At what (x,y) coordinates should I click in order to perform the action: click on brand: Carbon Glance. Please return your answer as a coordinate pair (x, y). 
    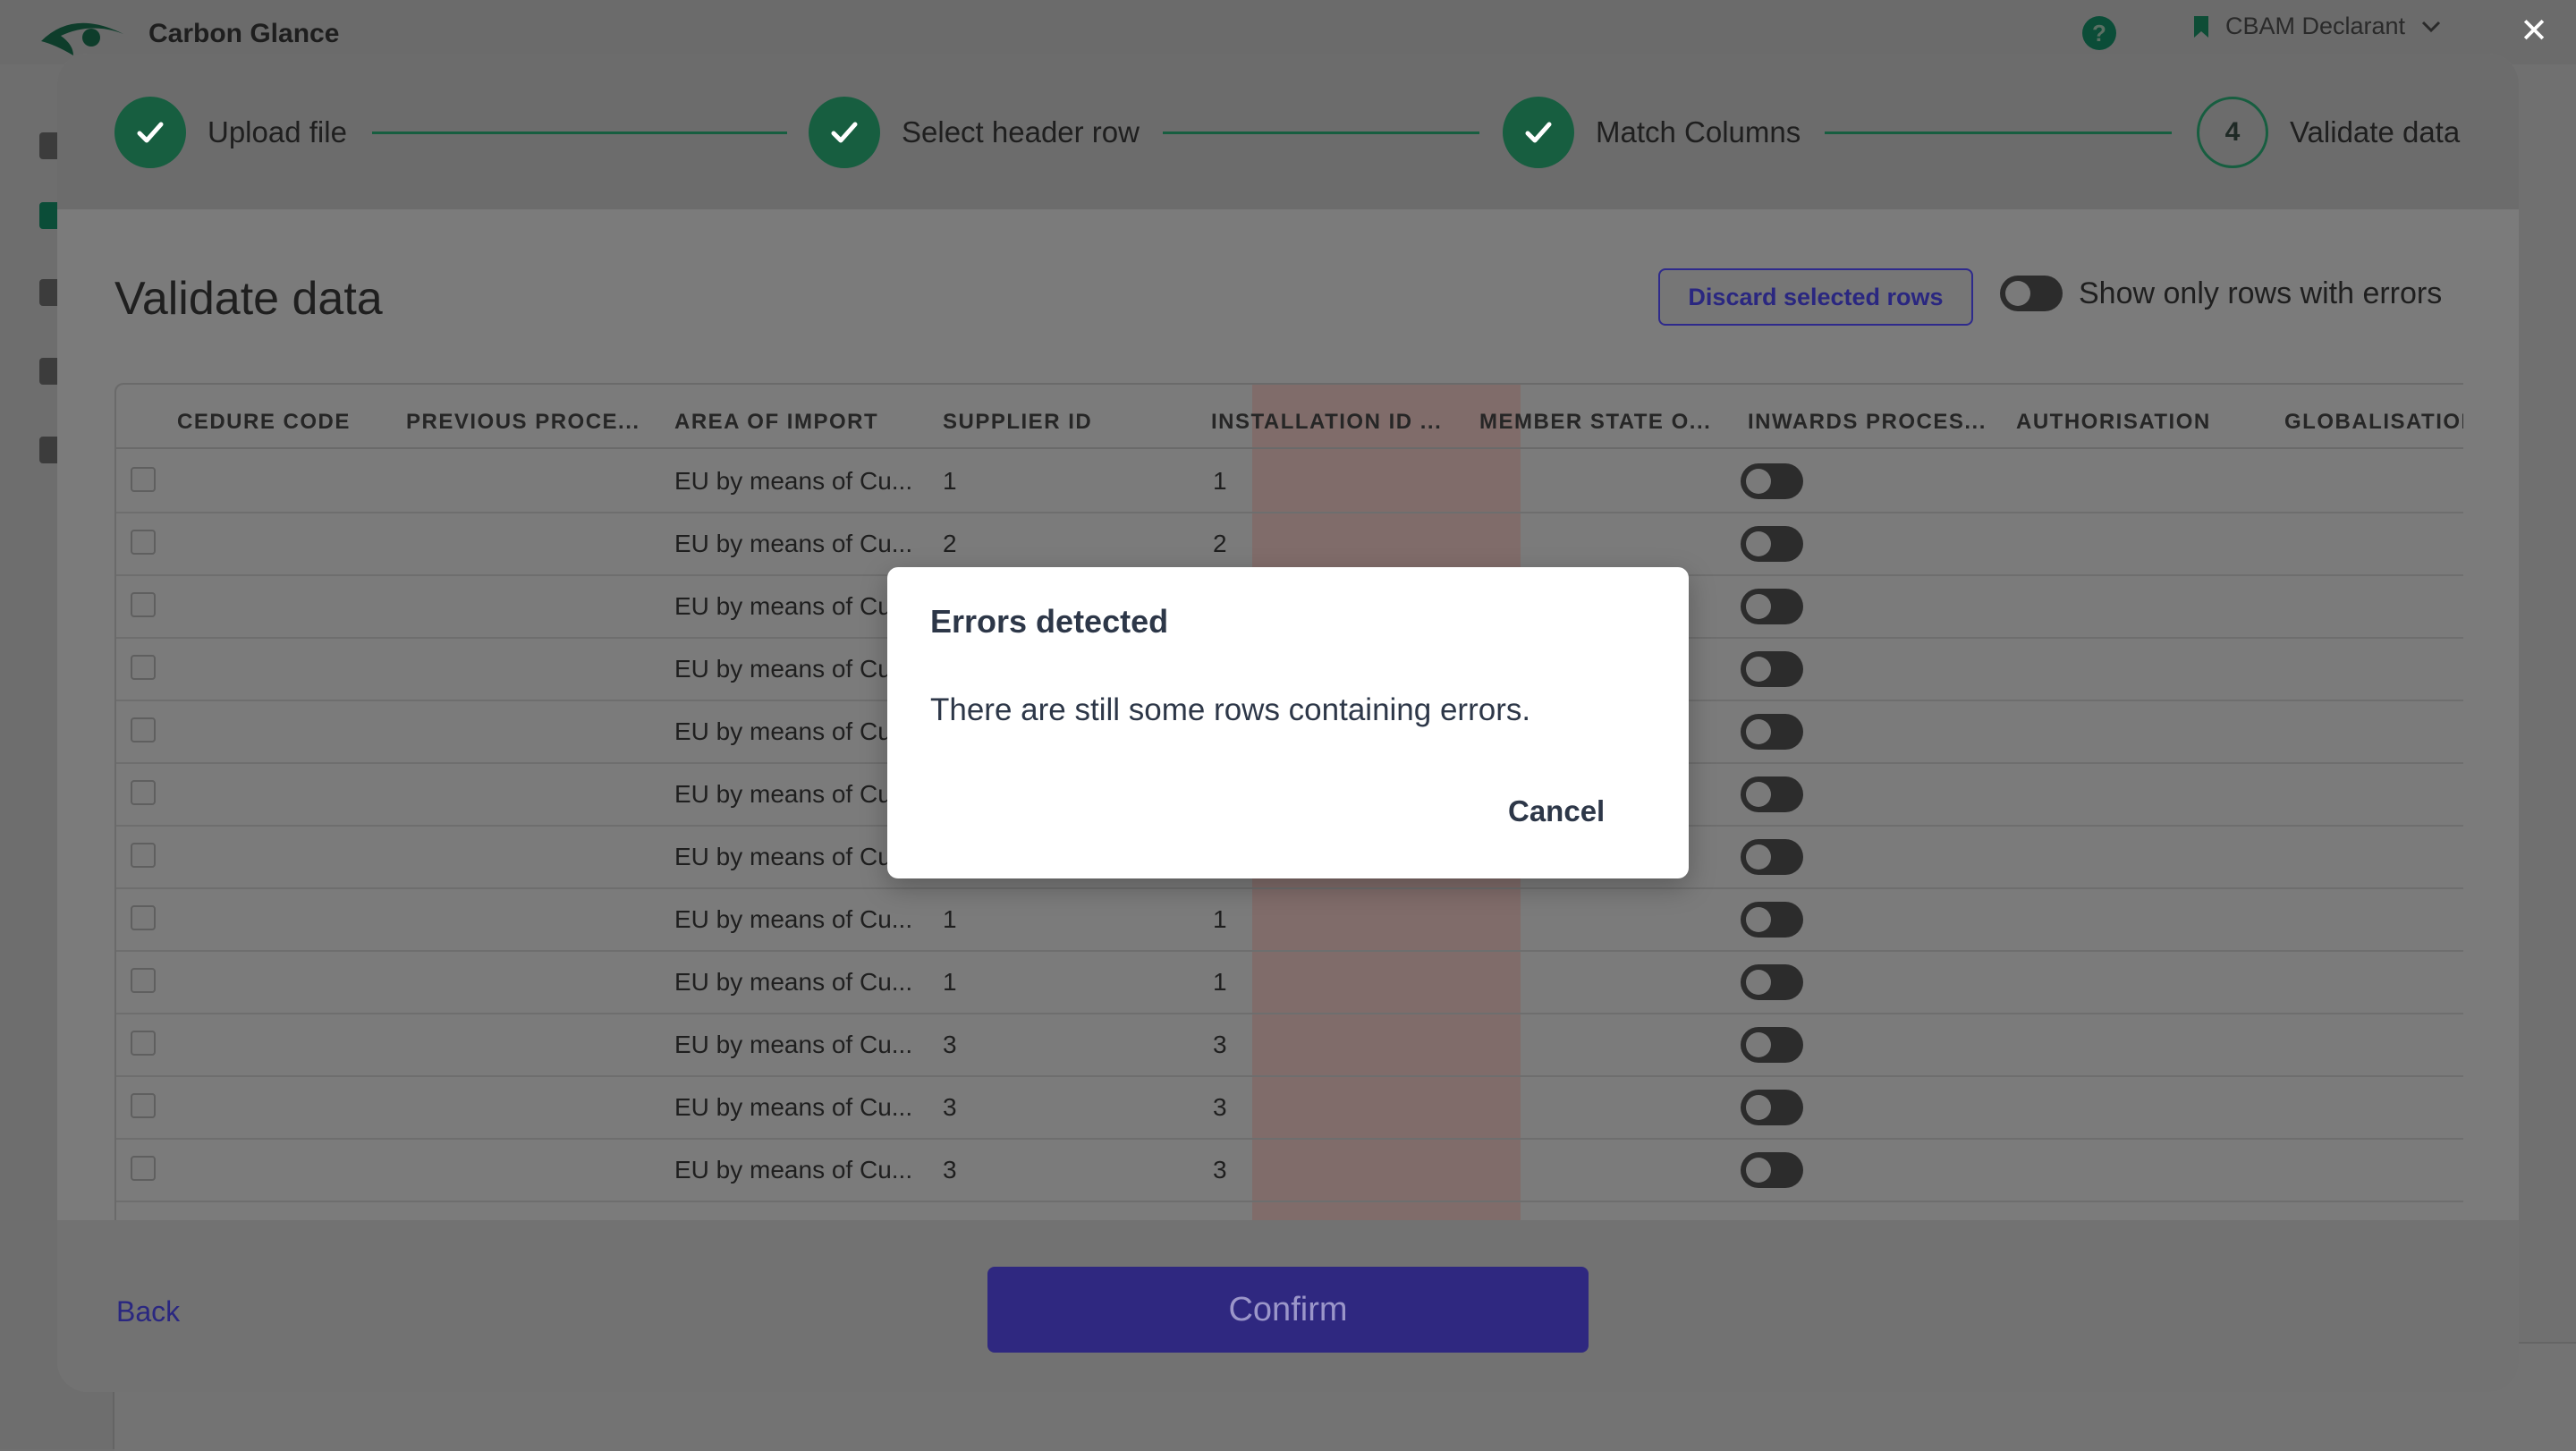
    Looking at the image, I should click on (188, 34).